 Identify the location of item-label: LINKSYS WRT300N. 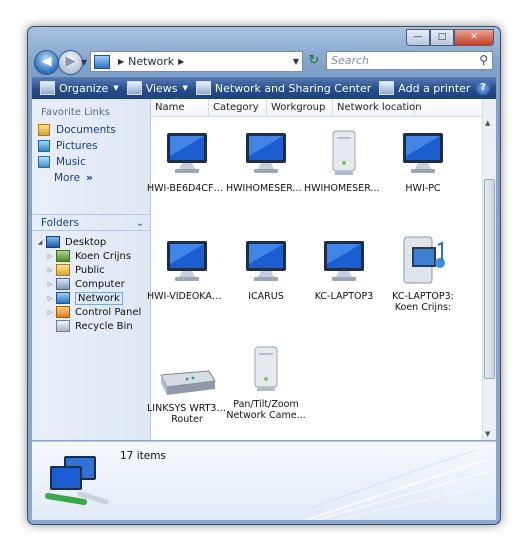
(187, 408).